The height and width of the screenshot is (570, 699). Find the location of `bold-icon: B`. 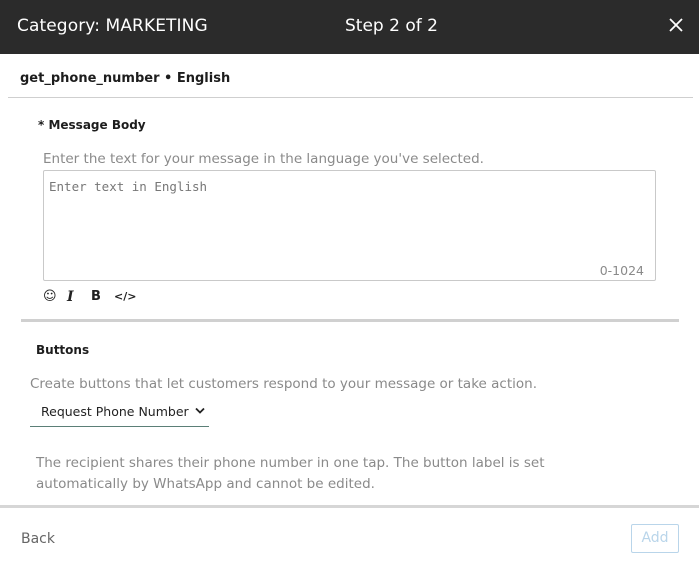

bold-icon: B is located at coordinates (96, 297).